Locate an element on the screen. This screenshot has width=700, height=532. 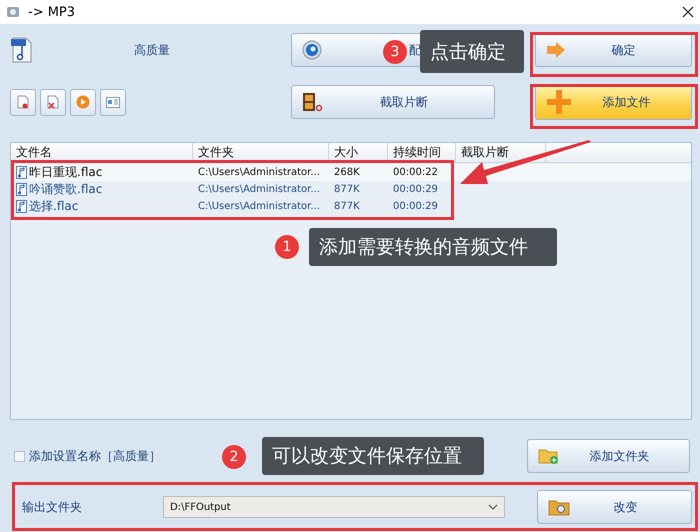
file-row: 吟诵赞歌.flac C:\Users\Administrator... 877K 00:00:29 is located at coordinates (351, 189).